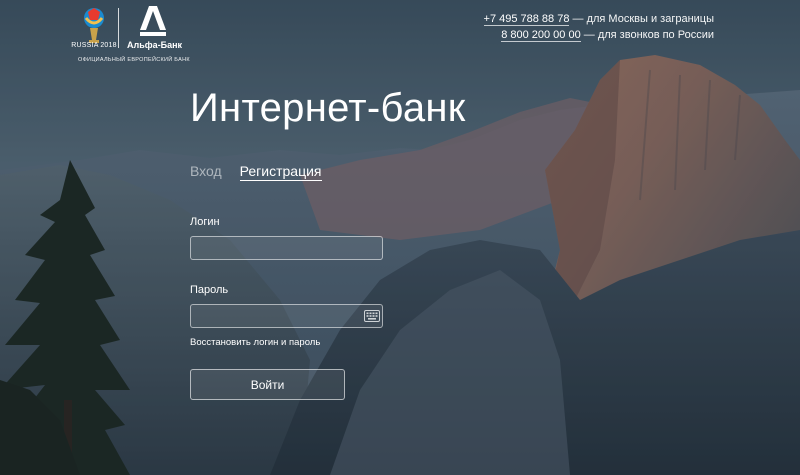  What do you see at coordinates (541, 35) in the screenshot?
I see `phone-link-russia: 8 800 200 00 00` at bounding box center [541, 35].